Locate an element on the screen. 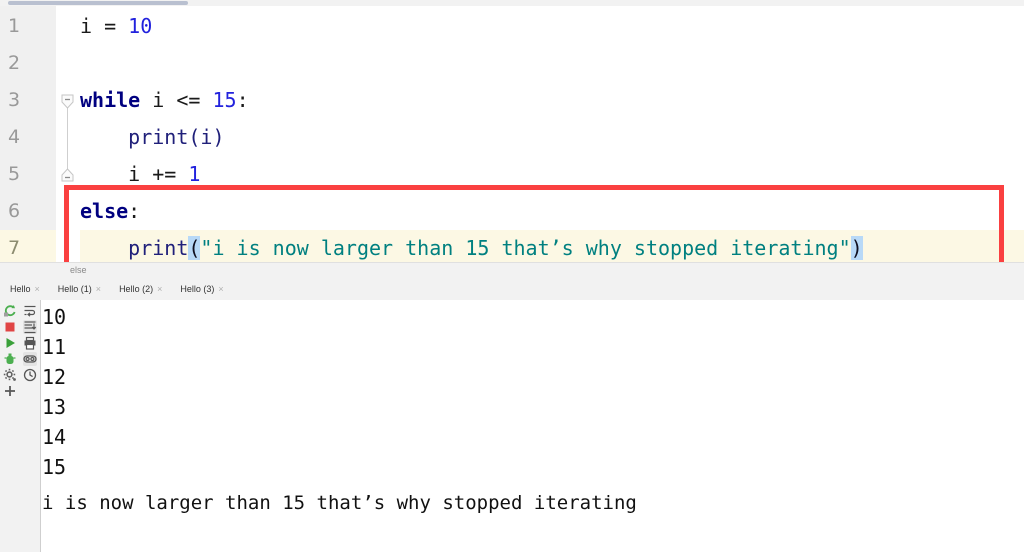 This screenshot has width=1024, height=552. token-brkt: ) is located at coordinates (856, 248).